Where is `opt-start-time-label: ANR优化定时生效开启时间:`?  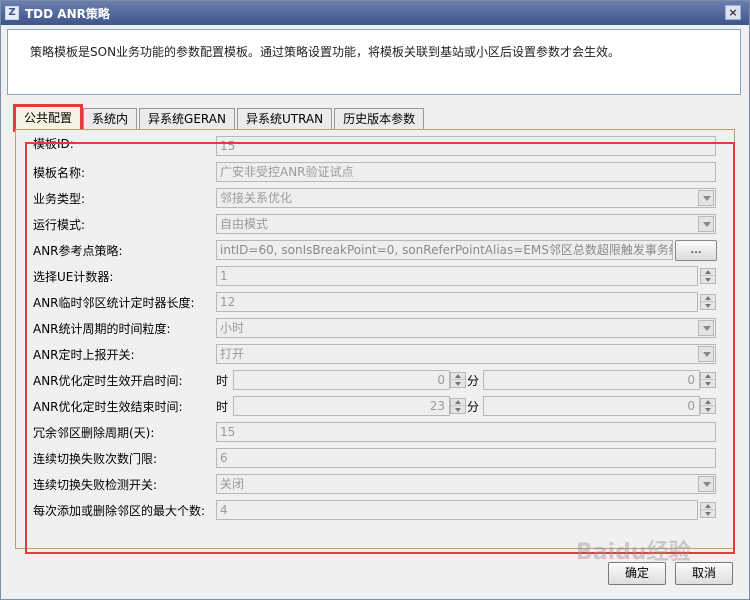
opt-start-time-label: ANR优化定时生效开启时间: is located at coordinates (108, 381).